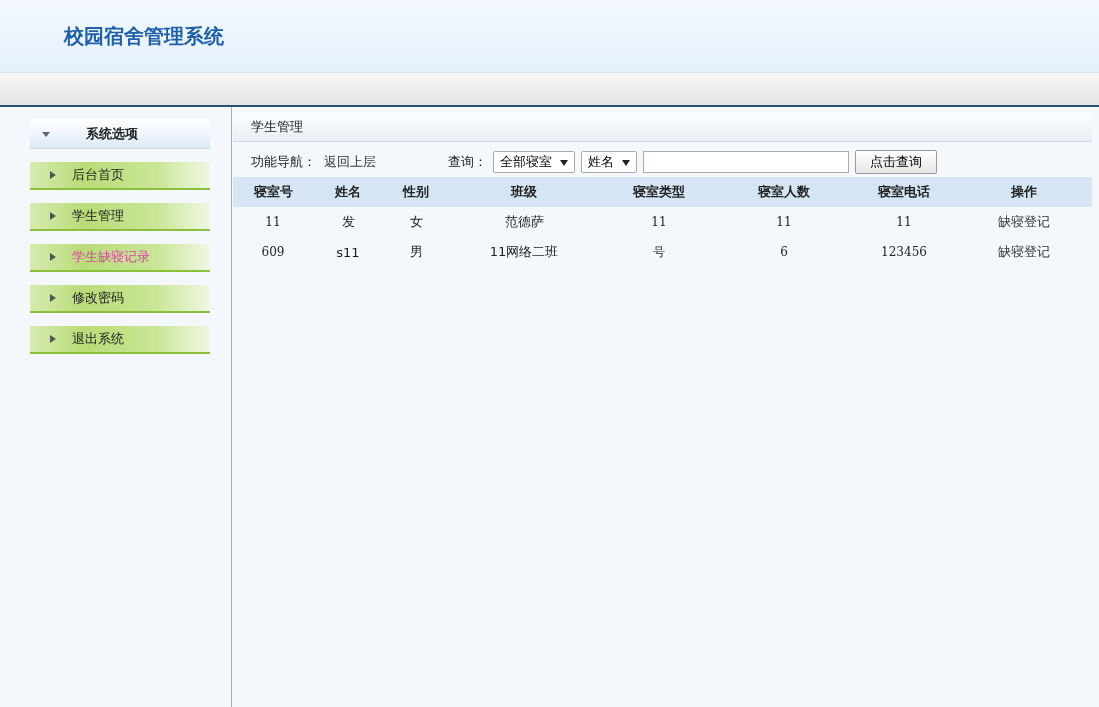 Image resolution: width=1099 pixels, height=707 pixels. I want to click on panel-title: 学生管理, so click(277, 127).